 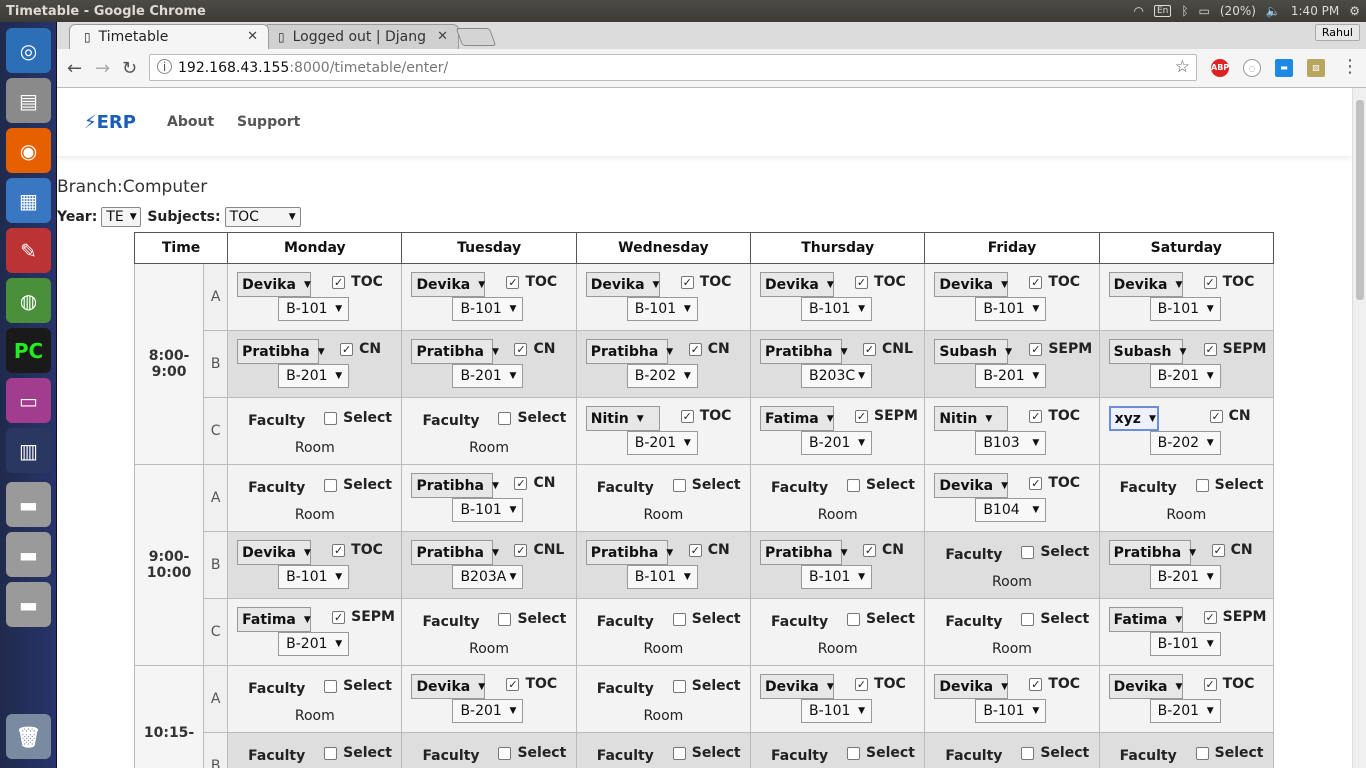 What do you see at coordinates (102, 68) in the screenshot?
I see `forward-icon: →` at bounding box center [102, 68].